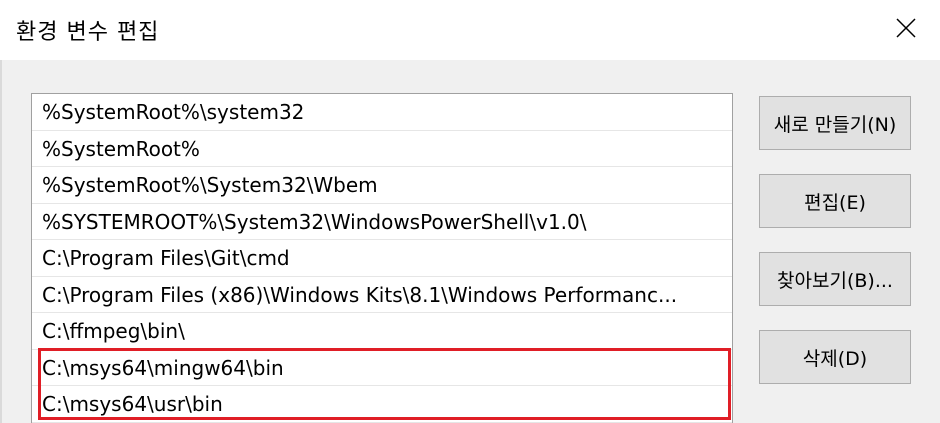  I want to click on close-icon, so click(906, 28).